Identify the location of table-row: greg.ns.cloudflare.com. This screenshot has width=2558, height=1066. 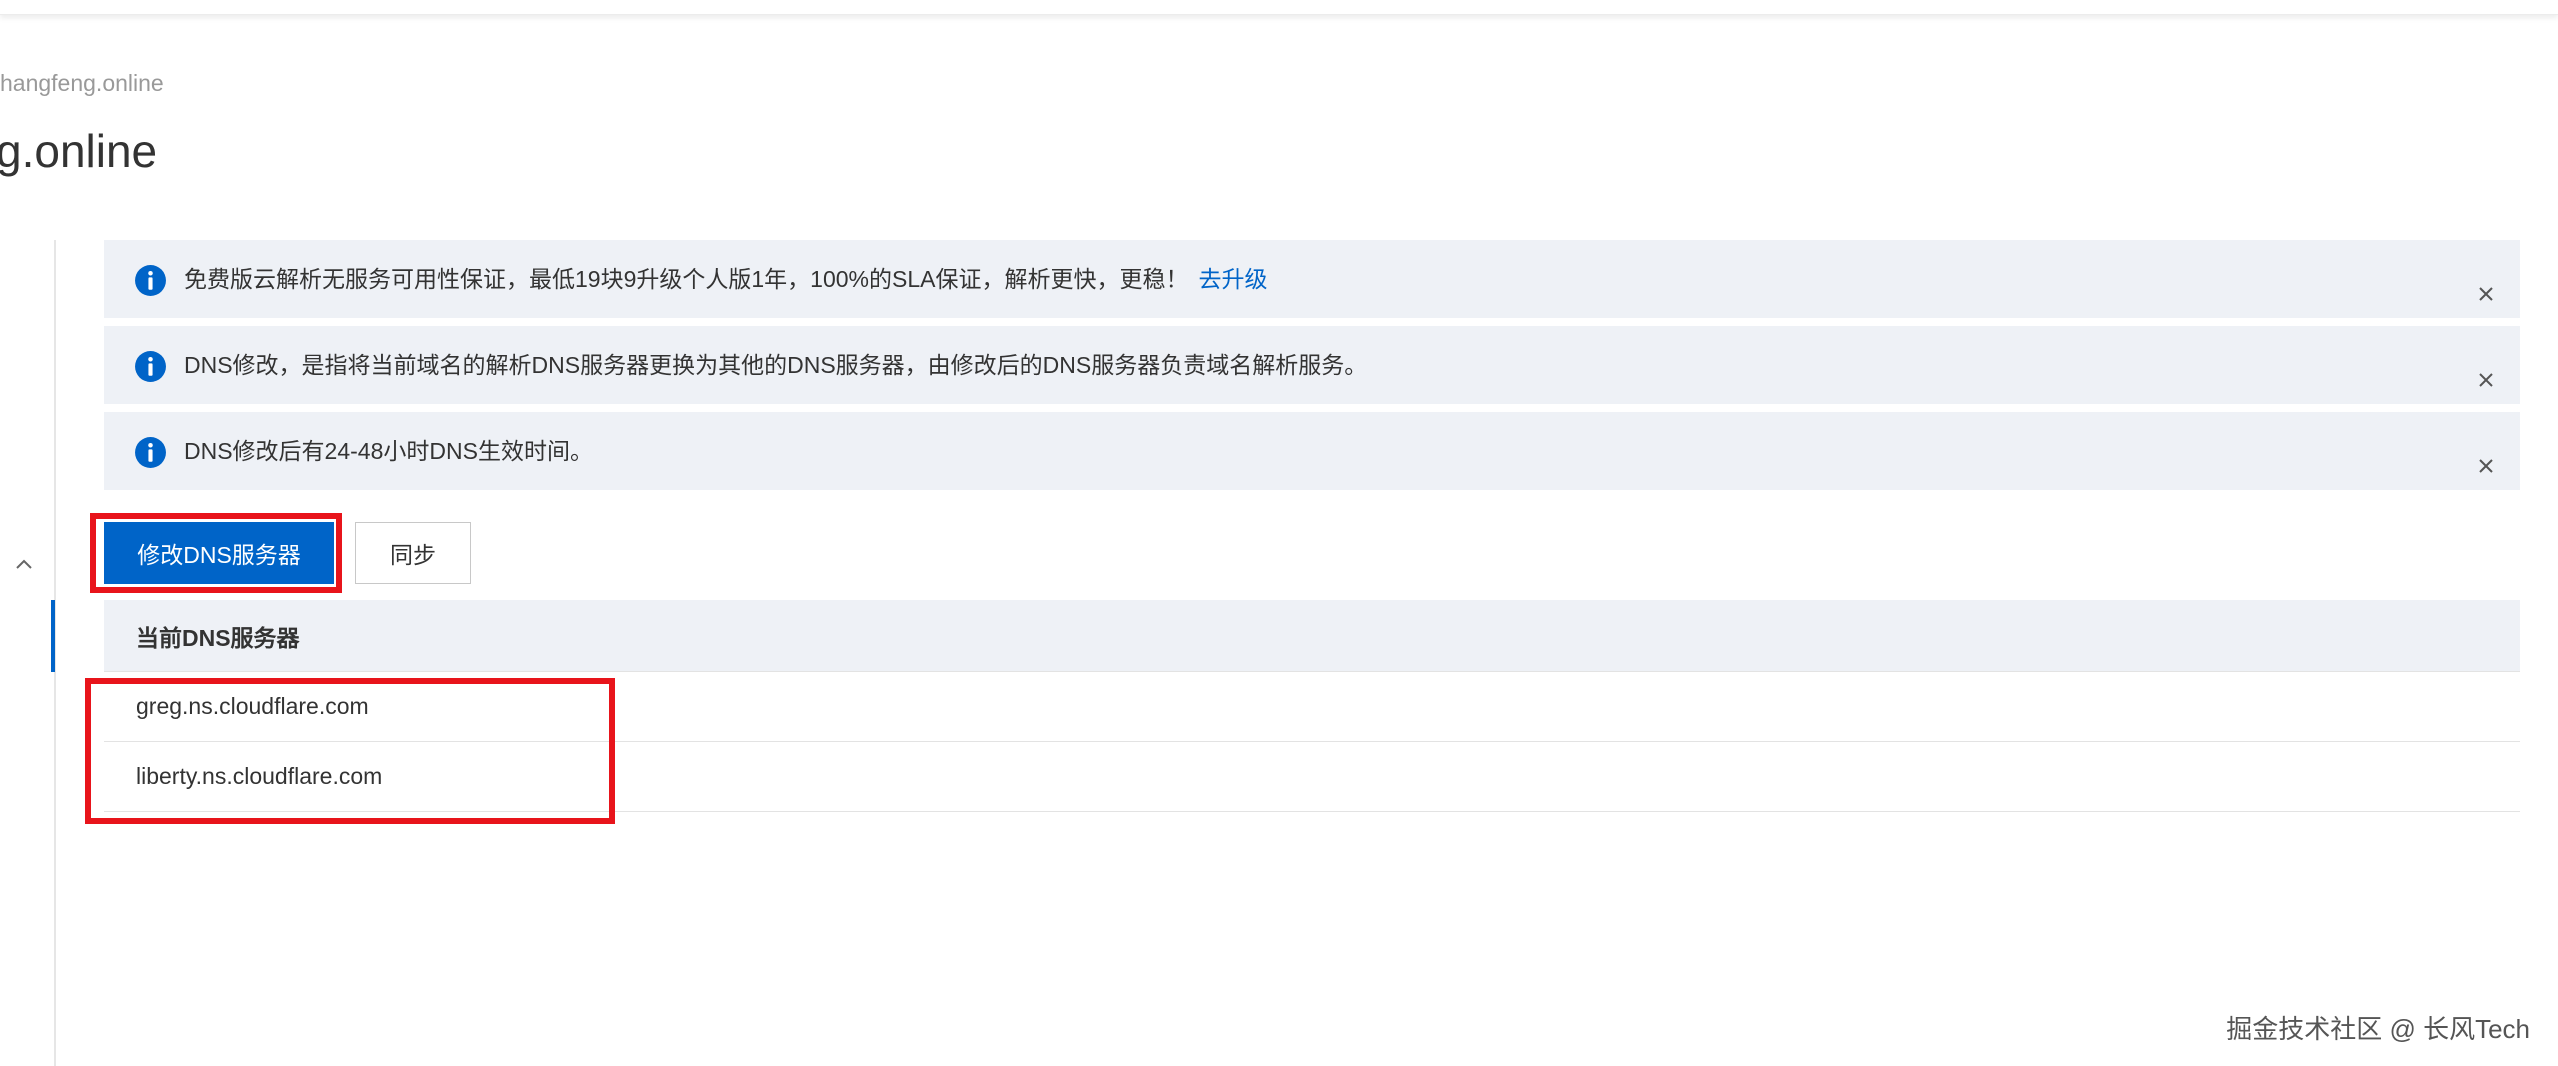
(1312, 707).